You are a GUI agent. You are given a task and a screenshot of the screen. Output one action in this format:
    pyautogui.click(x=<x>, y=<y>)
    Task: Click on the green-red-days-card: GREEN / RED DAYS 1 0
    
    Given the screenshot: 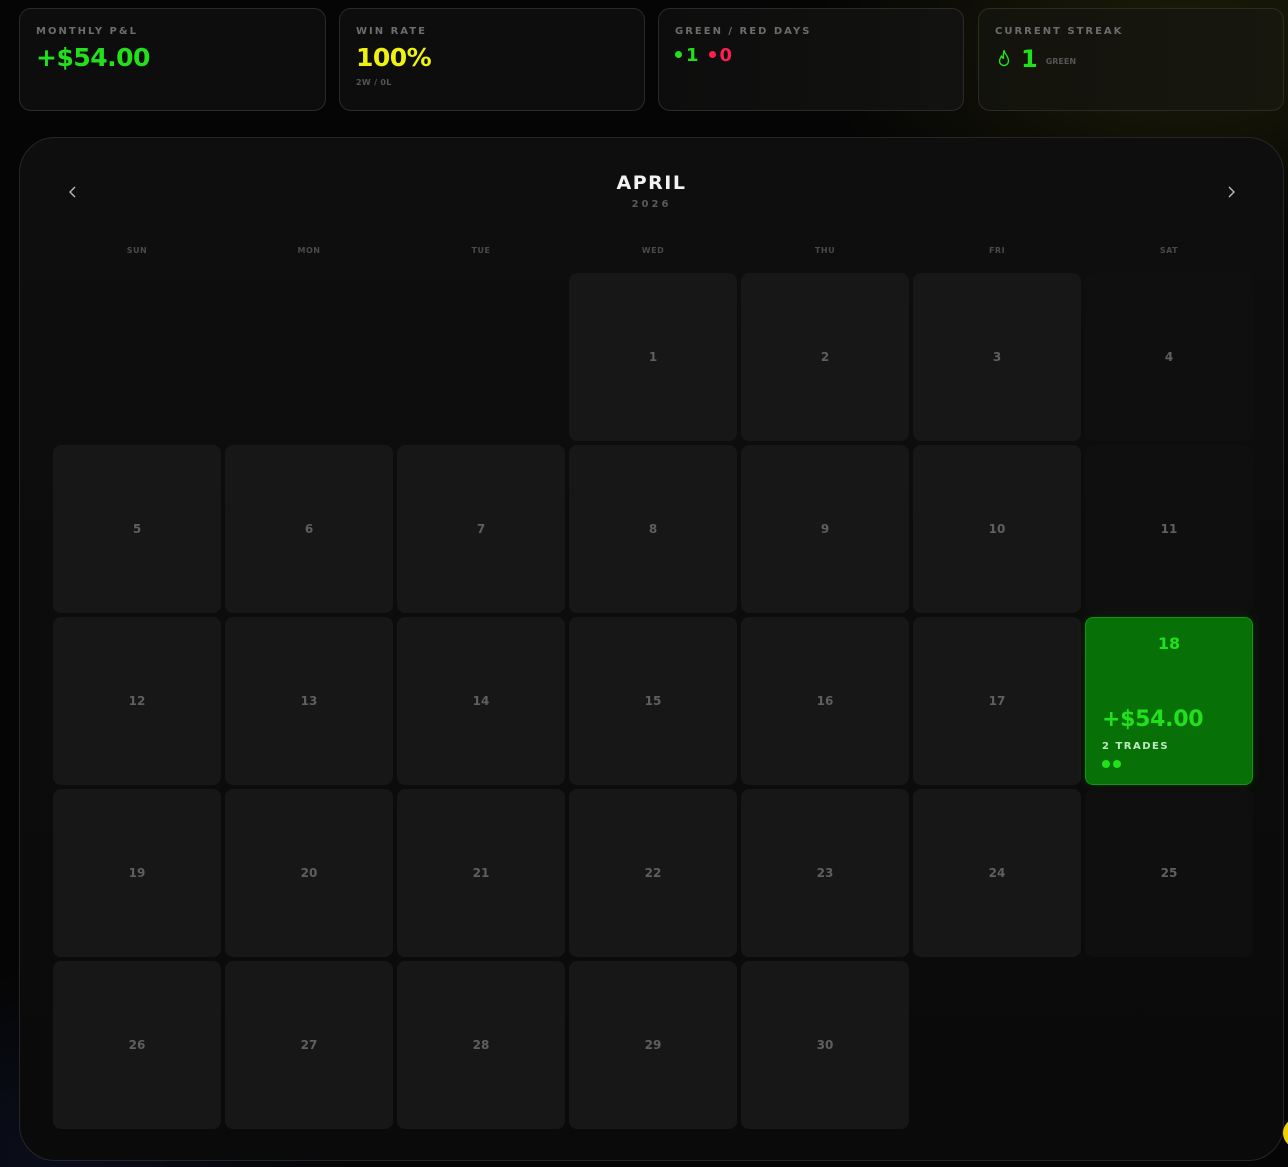 What is the action you would take?
    pyautogui.click(x=811, y=59)
    